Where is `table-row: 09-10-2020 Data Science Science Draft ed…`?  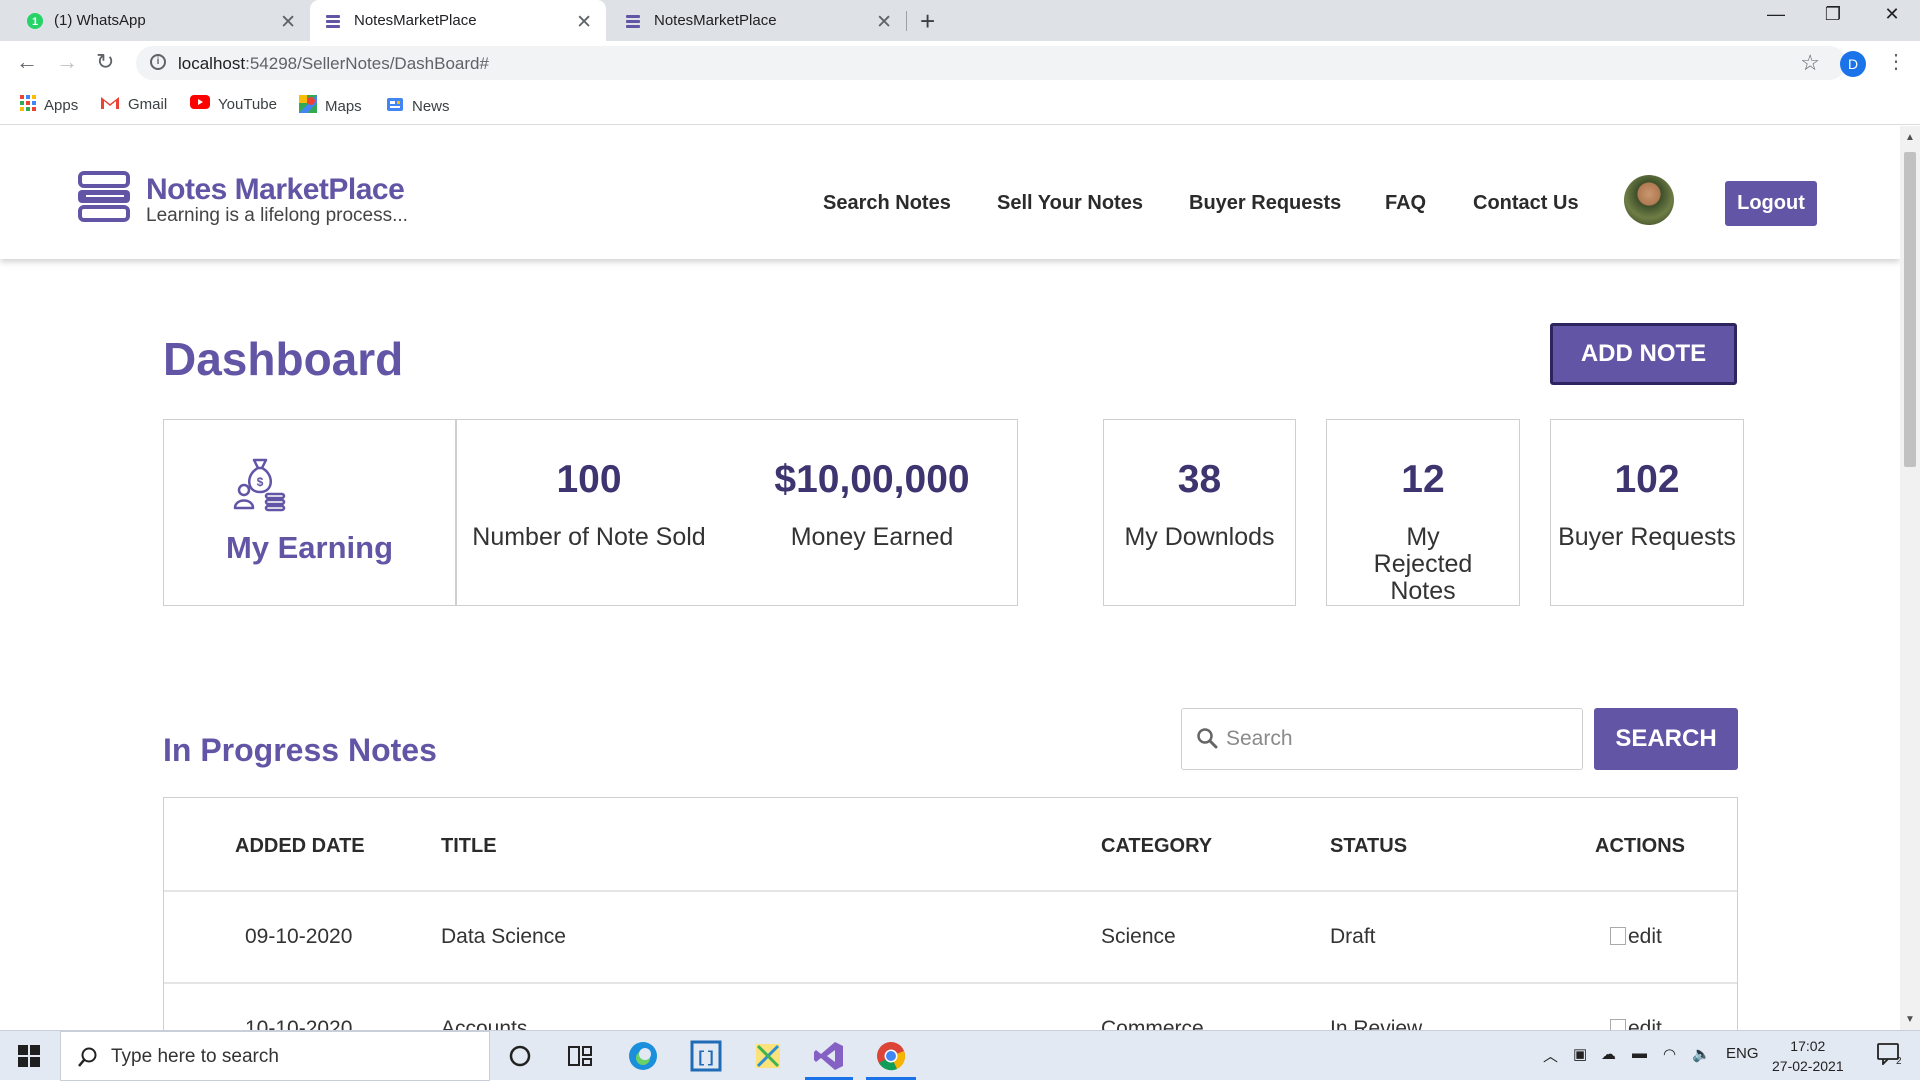 table-row: 09-10-2020 Data Science Science Draft ed… is located at coordinates (950, 937).